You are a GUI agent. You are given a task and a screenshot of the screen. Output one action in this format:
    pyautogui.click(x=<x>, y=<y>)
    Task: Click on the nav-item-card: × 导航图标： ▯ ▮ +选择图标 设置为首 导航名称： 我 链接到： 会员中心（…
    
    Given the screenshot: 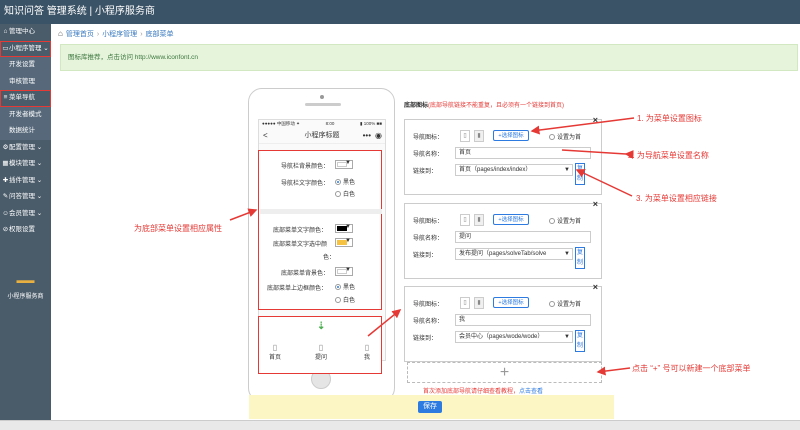 What is the action you would take?
    pyautogui.click(x=503, y=322)
    